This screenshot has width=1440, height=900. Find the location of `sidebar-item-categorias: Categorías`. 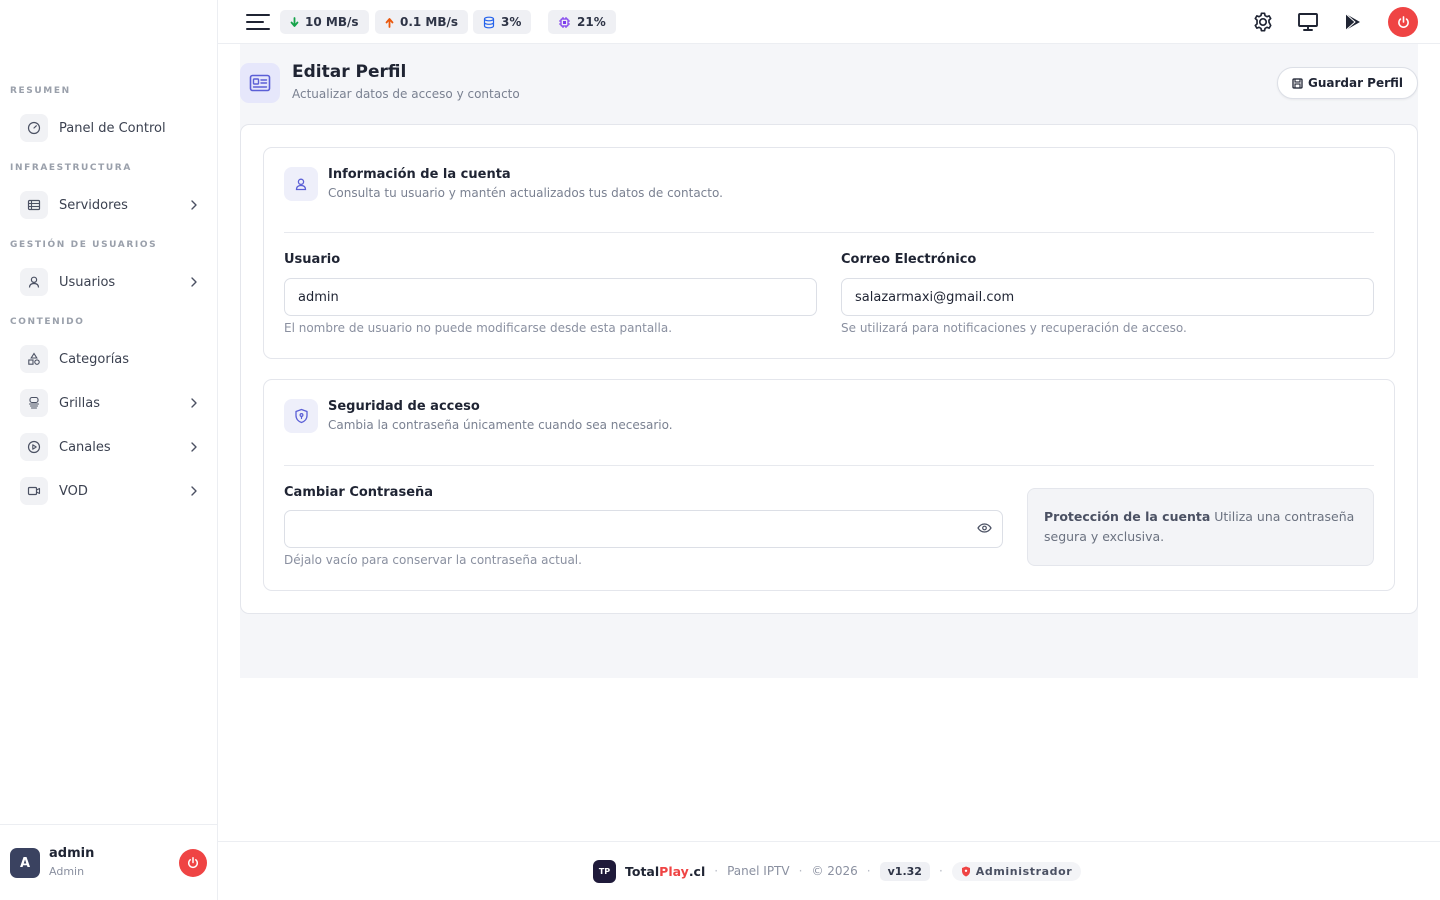

sidebar-item-categorias: Categorías is located at coordinates (110, 359).